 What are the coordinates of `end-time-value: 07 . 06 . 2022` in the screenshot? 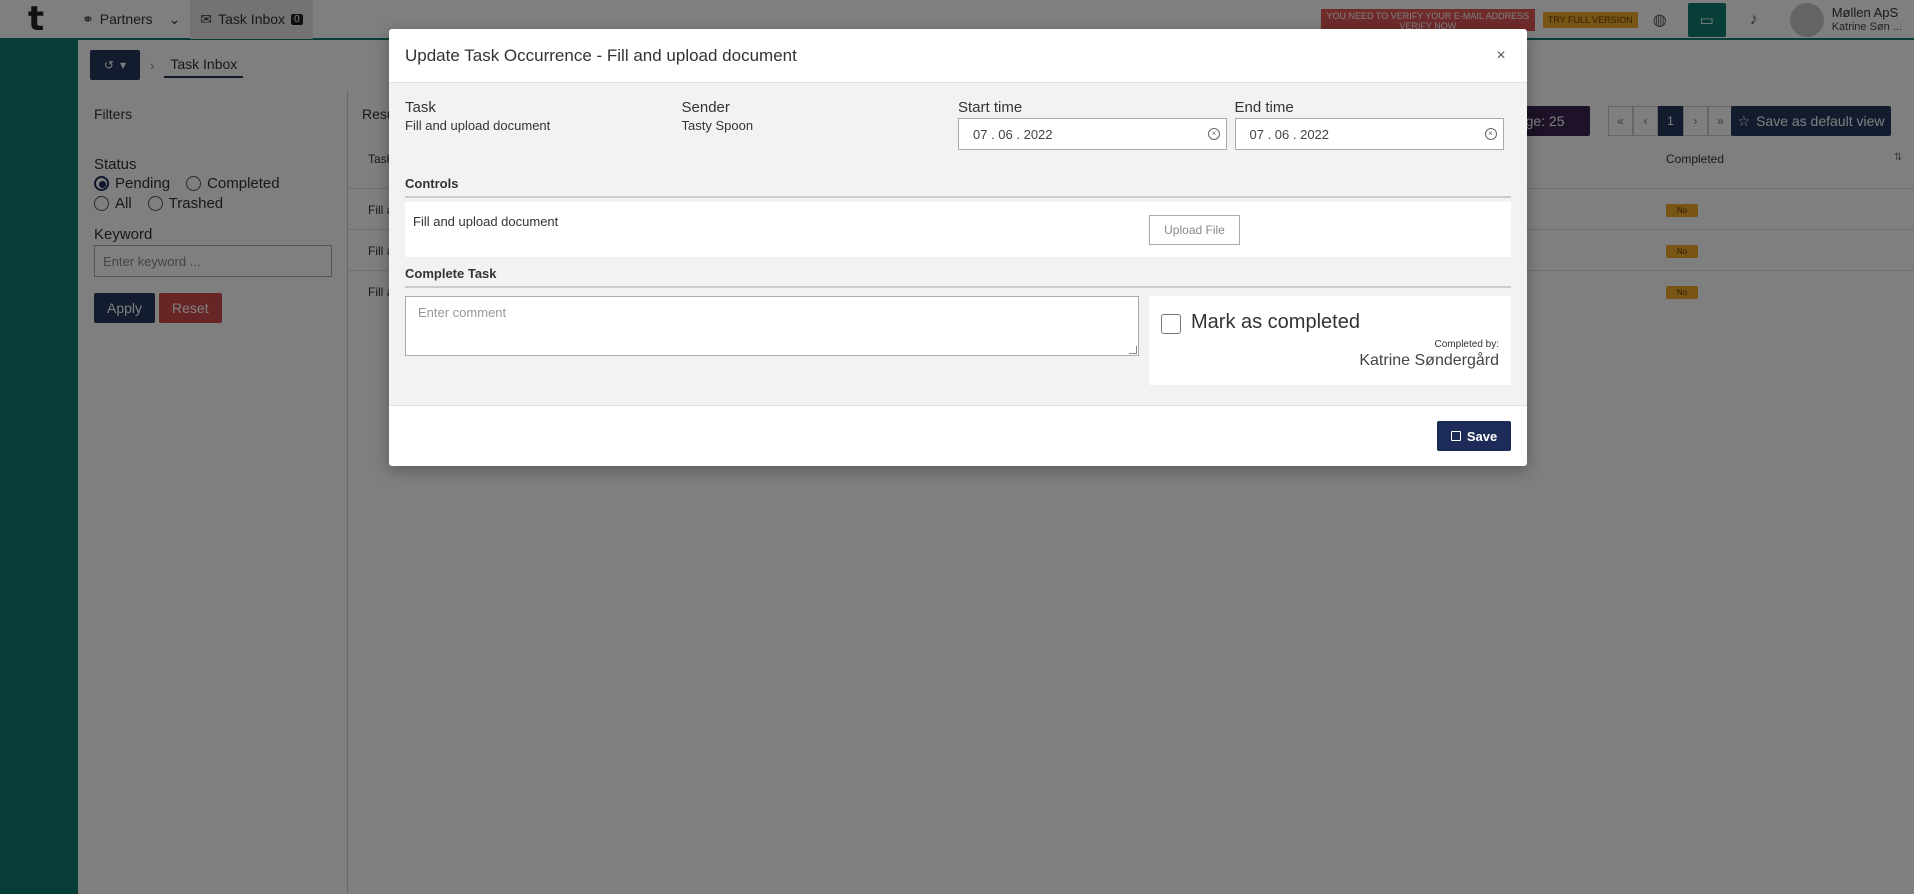 It's located at (1289, 134).